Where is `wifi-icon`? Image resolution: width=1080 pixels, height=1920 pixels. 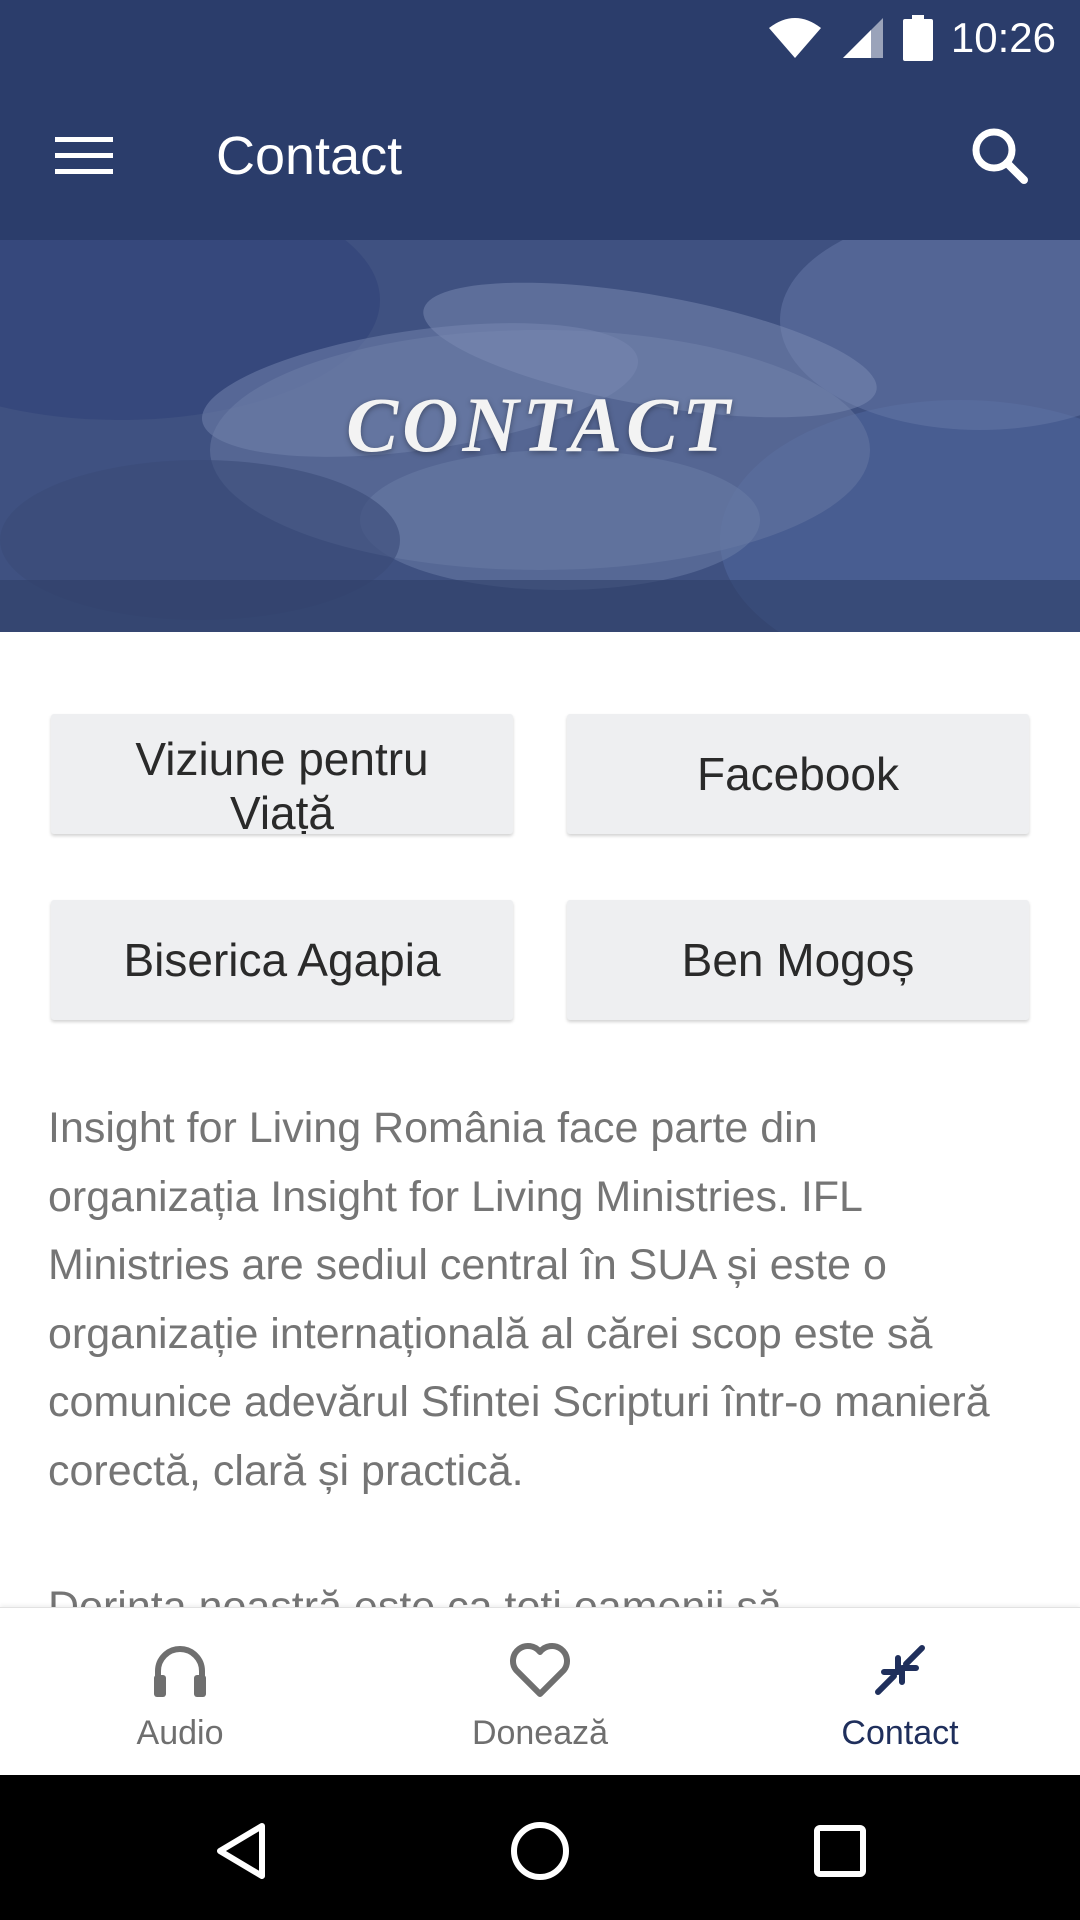 wifi-icon is located at coordinates (794, 38).